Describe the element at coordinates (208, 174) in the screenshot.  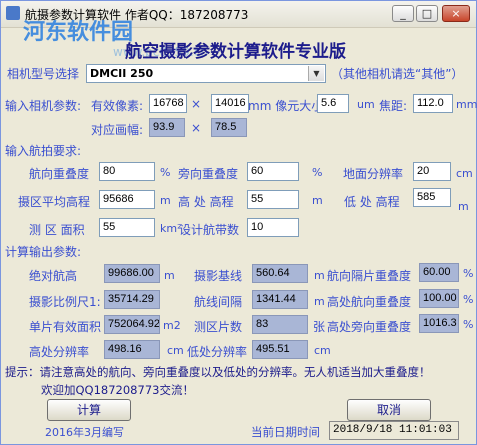
I see `side-overlap-label: 旁向重叠度` at that location.